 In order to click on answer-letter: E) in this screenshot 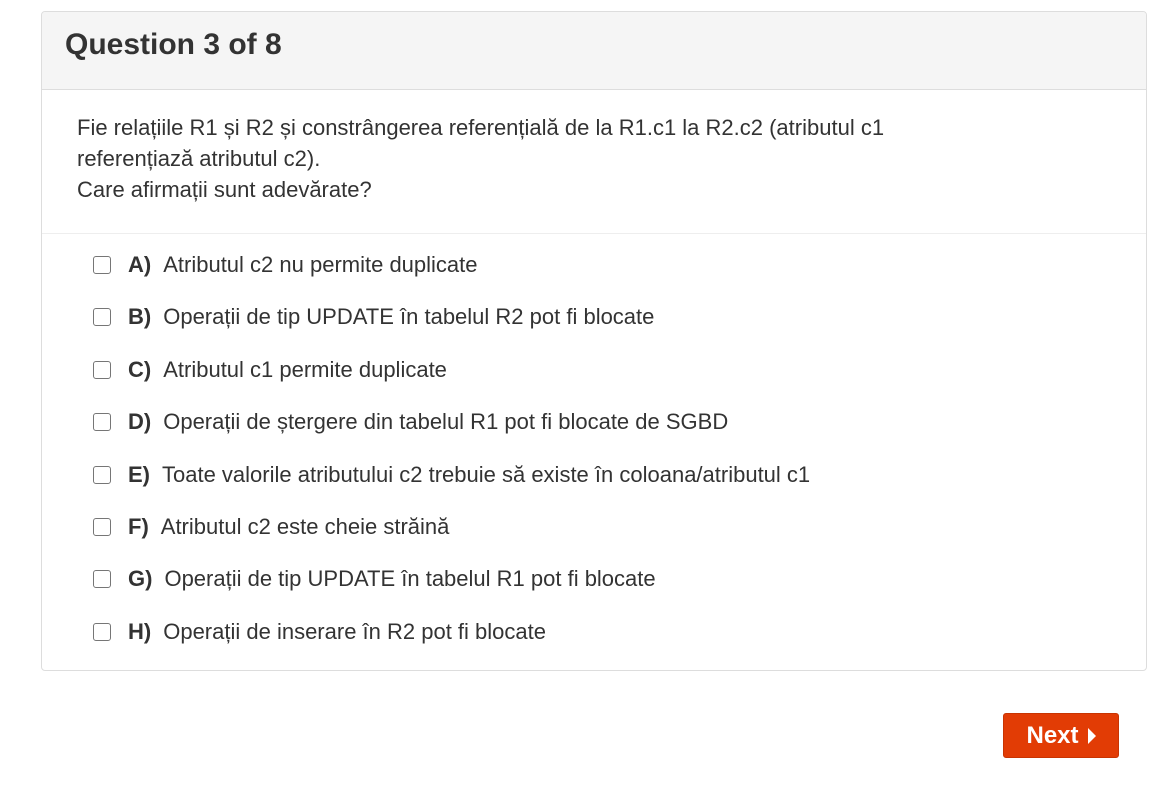, I will do `click(139, 474)`.